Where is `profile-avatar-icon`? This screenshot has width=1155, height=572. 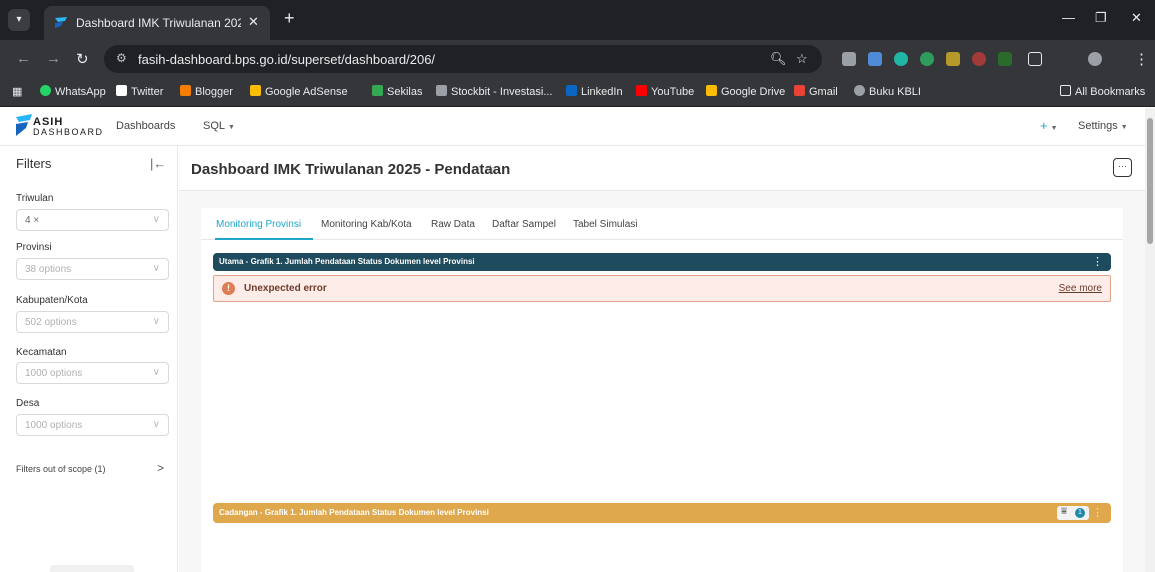
profile-avatar-icon is located at coordinates (1095, 59).